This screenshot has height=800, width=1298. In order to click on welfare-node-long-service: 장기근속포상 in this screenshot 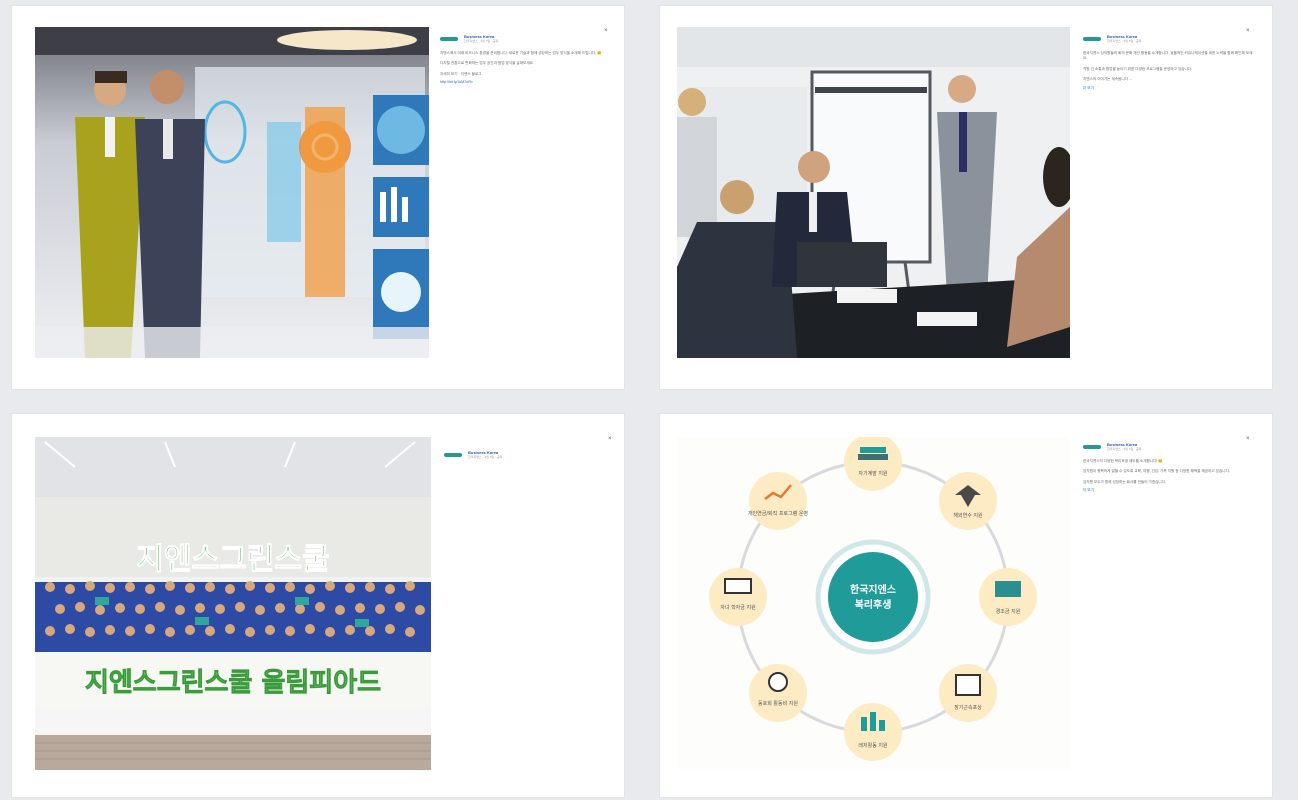, I will do `click(968, 693)`.